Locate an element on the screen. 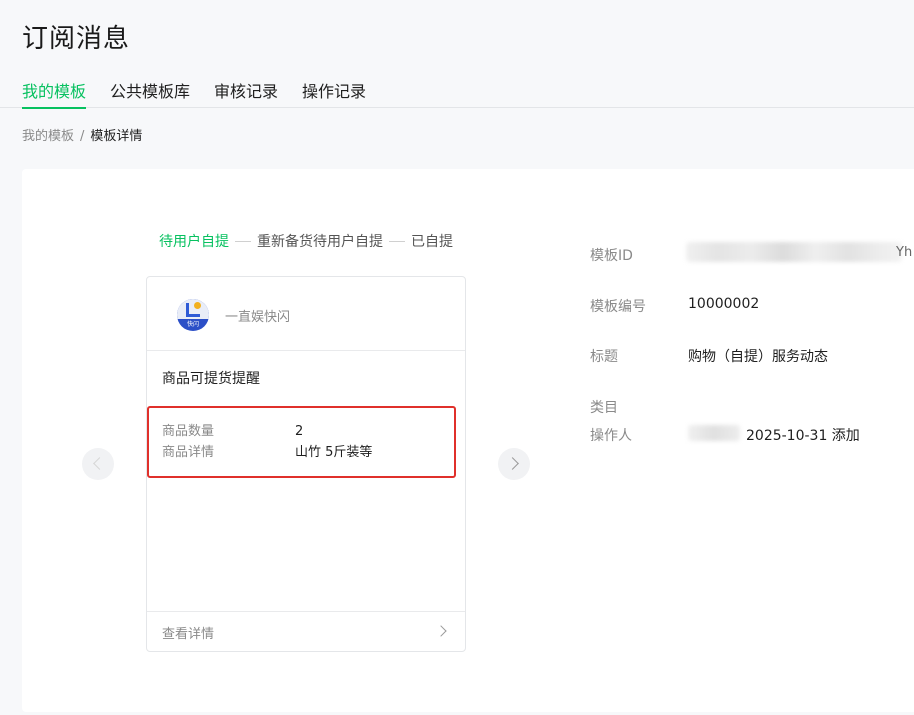 The width and height of the screenshot is (914, 715). template-id-label: 模板ID is located at coordinates (611, 256).